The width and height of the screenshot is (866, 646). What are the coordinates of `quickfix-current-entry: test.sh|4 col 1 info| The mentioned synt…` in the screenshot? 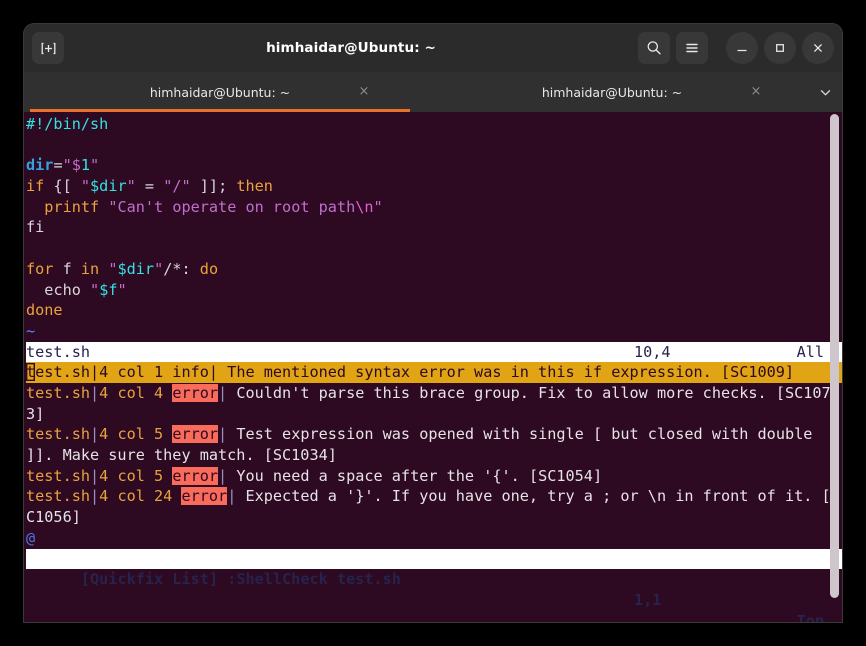 It's located at (434, 372).